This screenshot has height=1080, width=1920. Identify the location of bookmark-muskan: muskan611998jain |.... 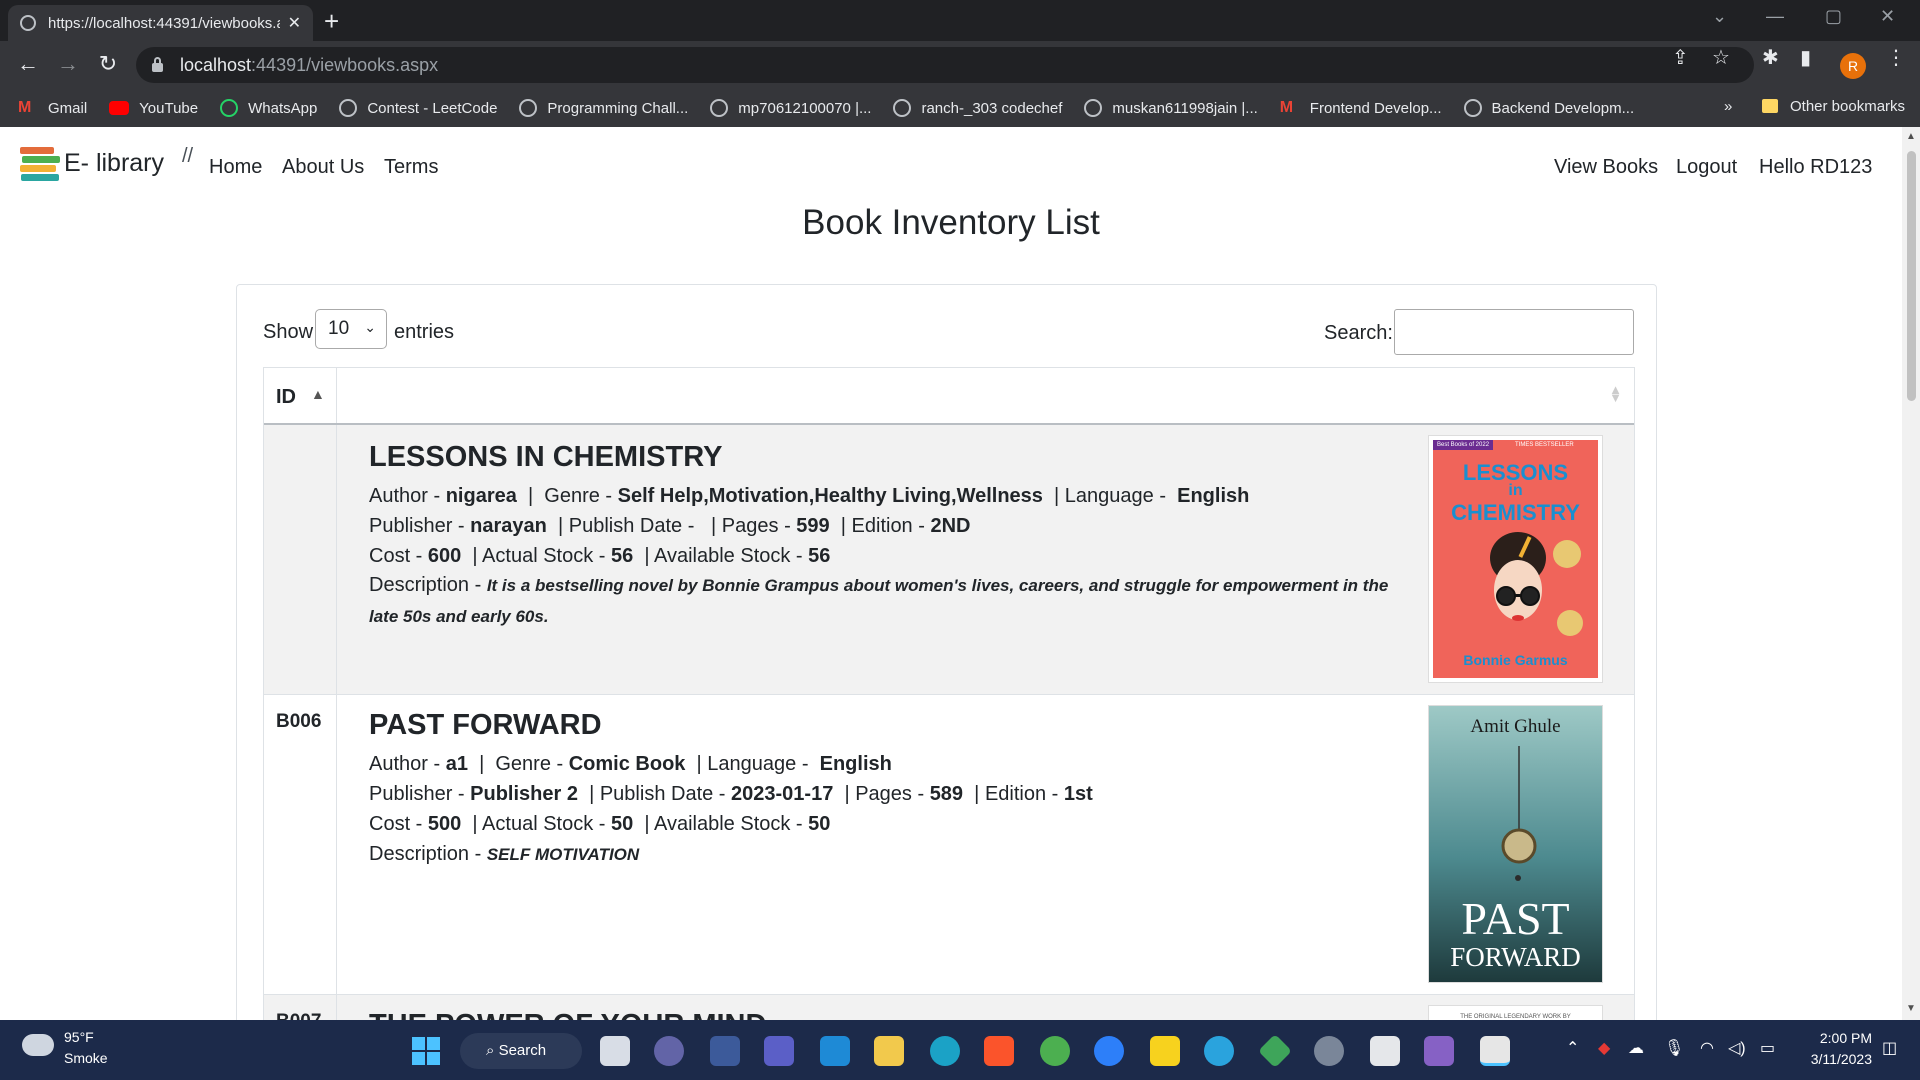
(1171, 108).